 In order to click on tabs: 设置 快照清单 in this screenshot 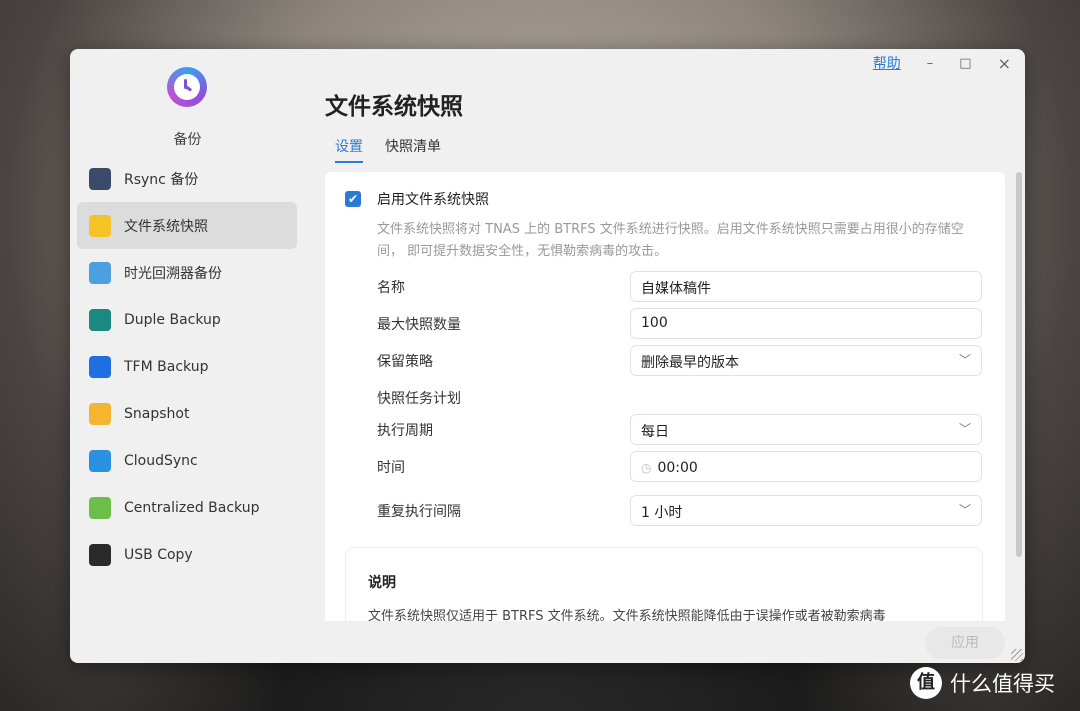, I will do `click(388, 149)`.